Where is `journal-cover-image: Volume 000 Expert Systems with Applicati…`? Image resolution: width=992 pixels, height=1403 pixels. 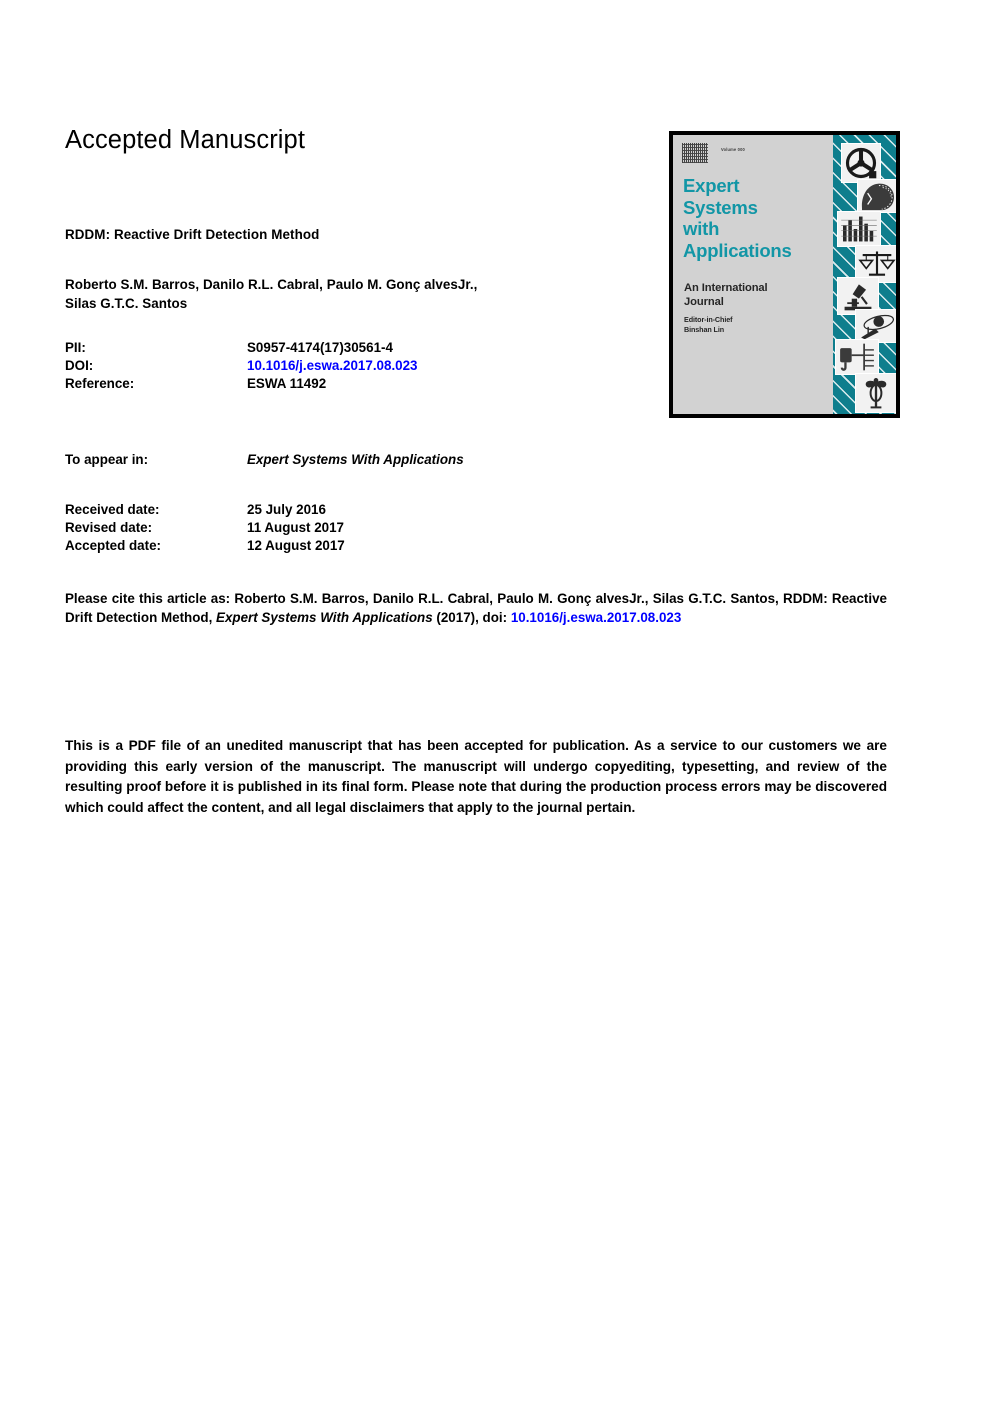 journal-cover-image: Volume 000 Expert Systems with Applicati… is located at coordinates (784, 274).